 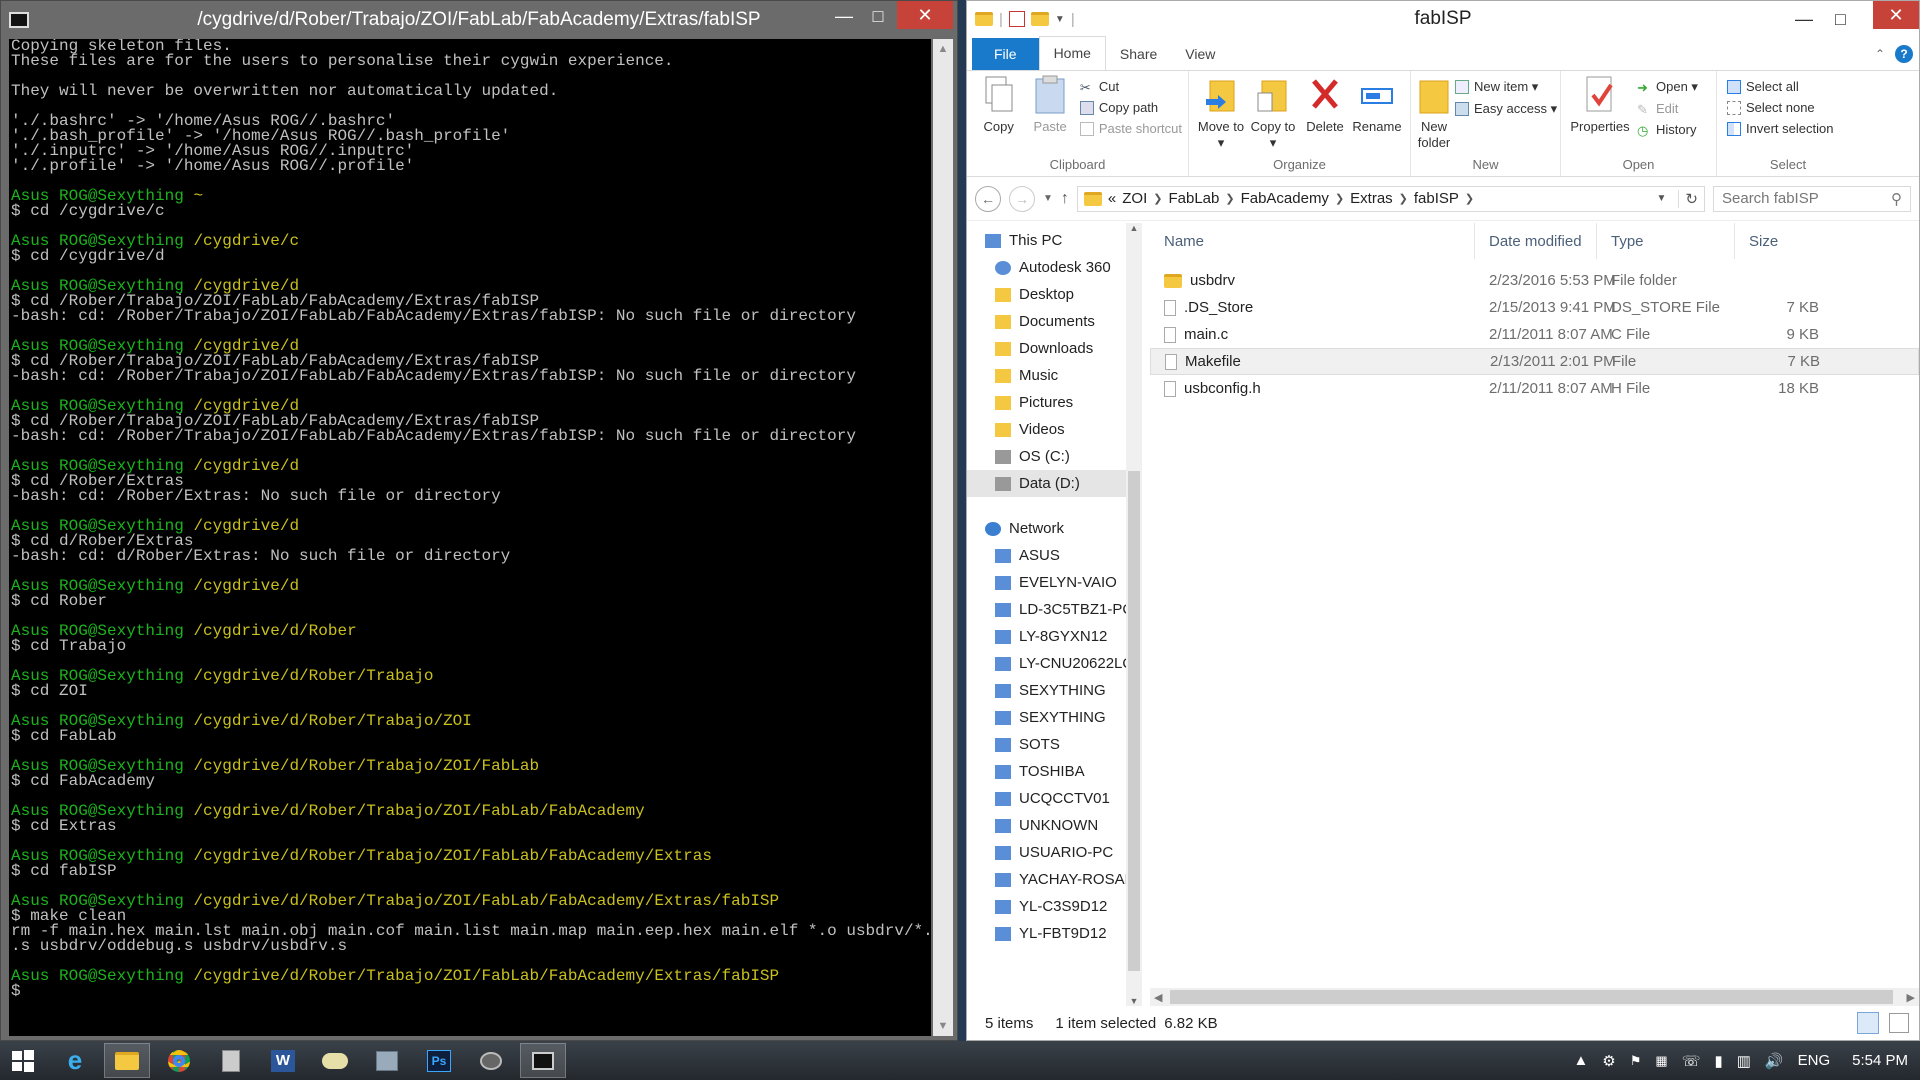 What do you see at coordinates (1580, 1060) in the screenshot?
I see `show-hidden-icons: ▲` at bounding box center [1580, 1060].